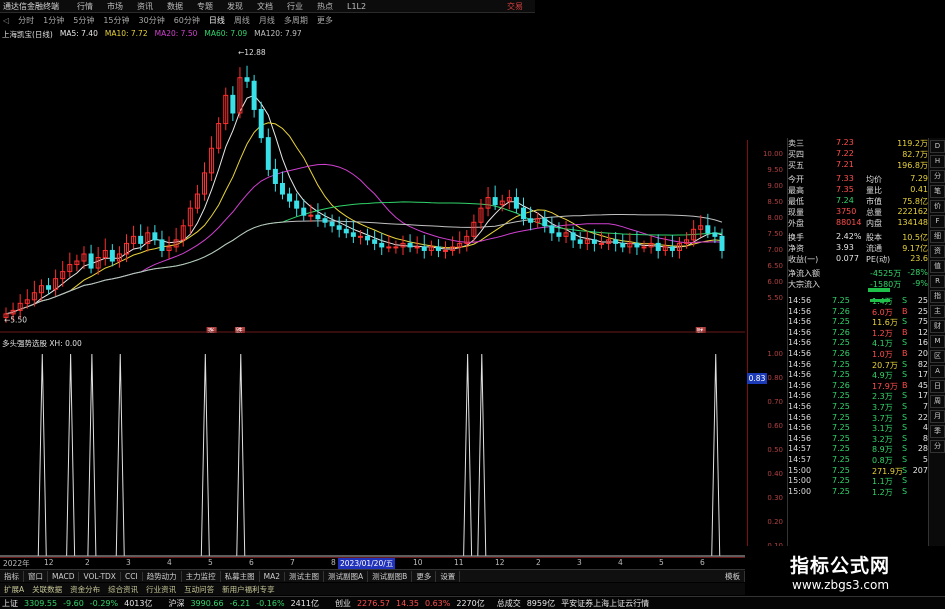  I want to click on book-label: 买四, so click(796, 154).